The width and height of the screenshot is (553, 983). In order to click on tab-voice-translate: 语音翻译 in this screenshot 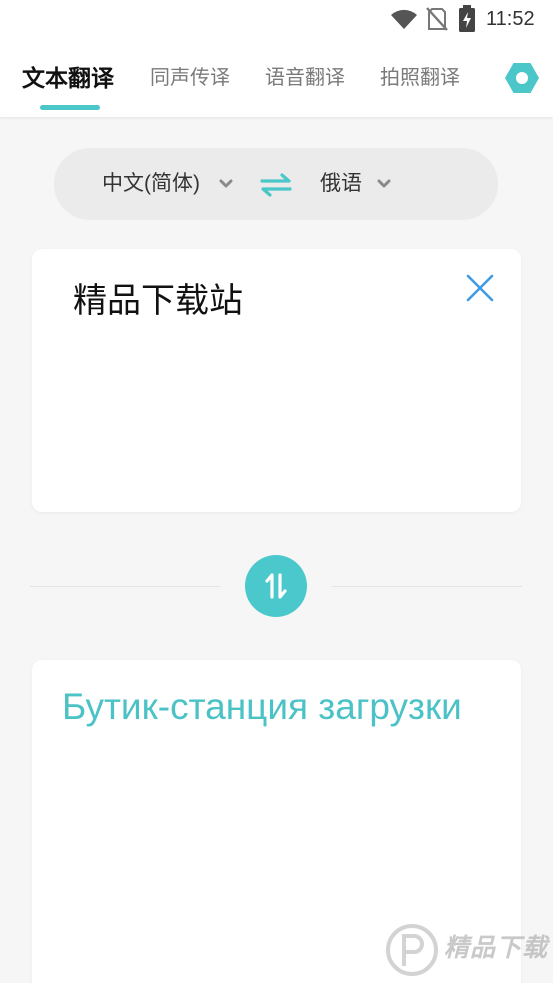, I will do `click(305, 78)`.